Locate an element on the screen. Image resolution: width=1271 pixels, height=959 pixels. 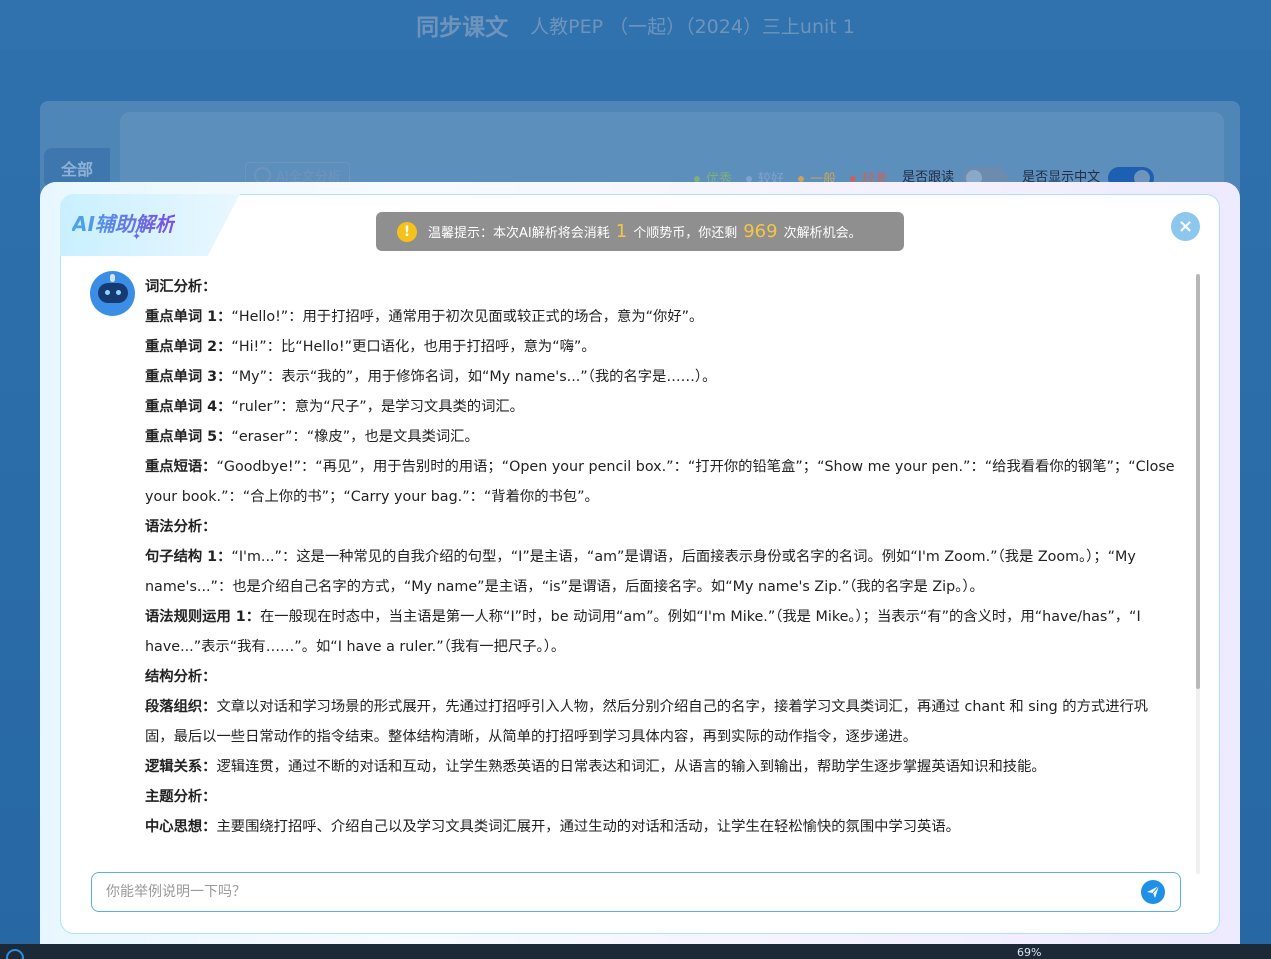
ask-input is located at coordinates (616, 892).